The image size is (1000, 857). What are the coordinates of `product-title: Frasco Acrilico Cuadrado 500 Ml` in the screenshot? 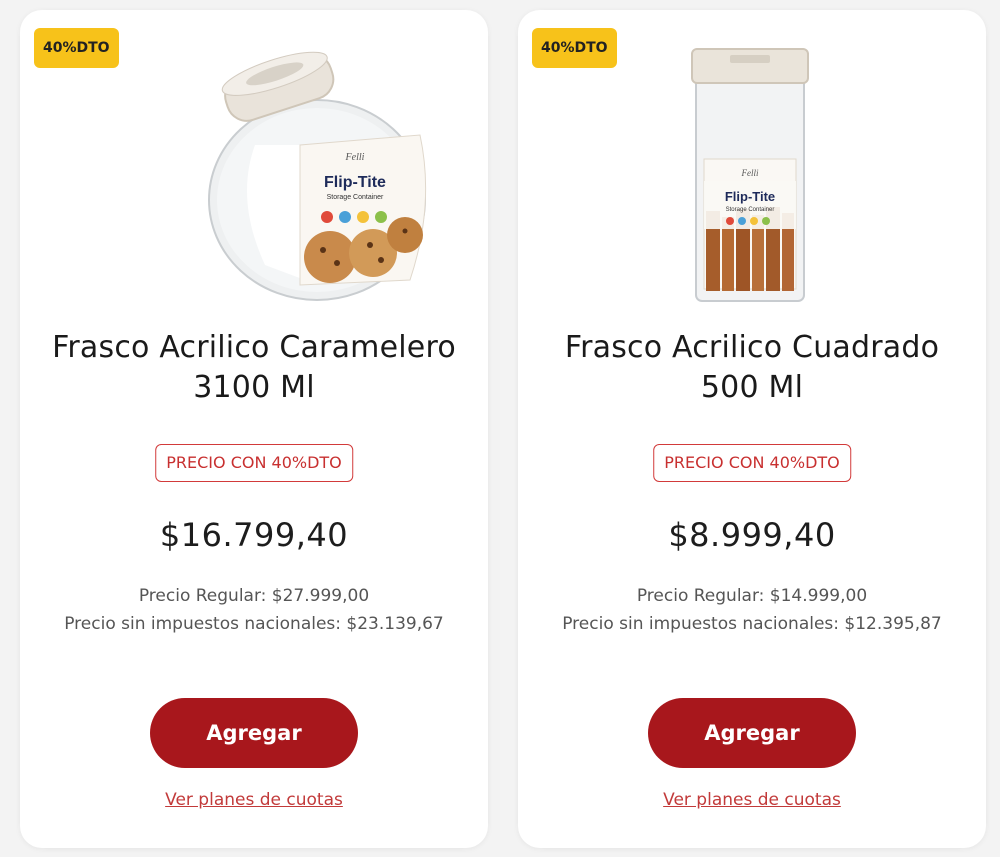 It's located at (752, 368).